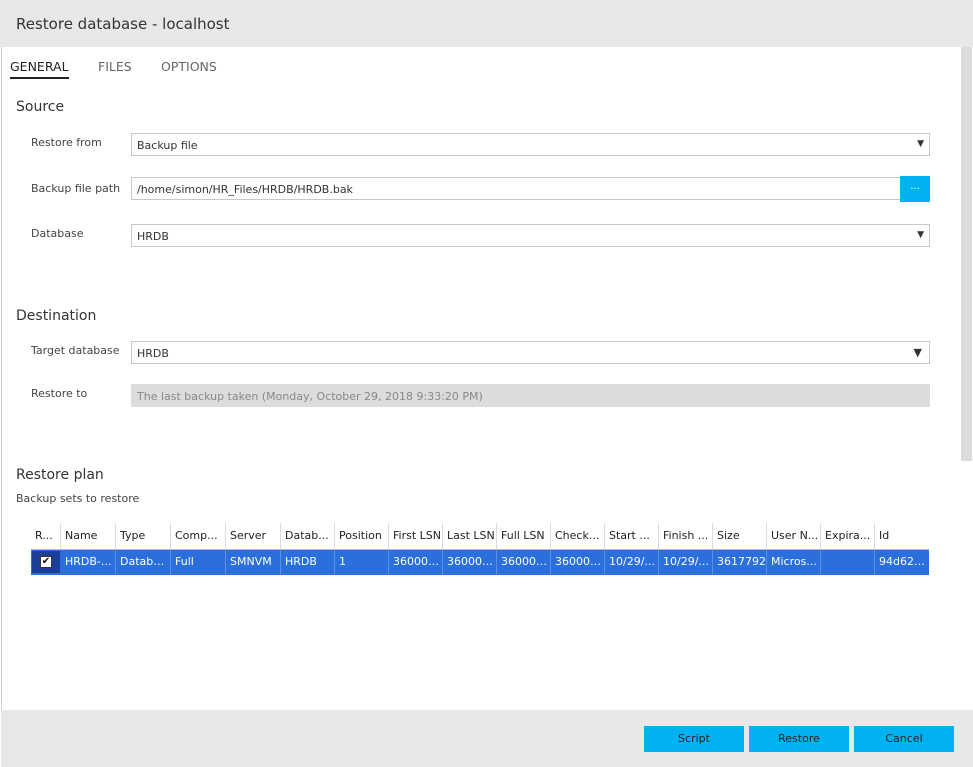 This screenshot has width=973, height=767. Describe the element at coordinates (40, 107) in the screenshot. I see `source-heading: Source` at that location.